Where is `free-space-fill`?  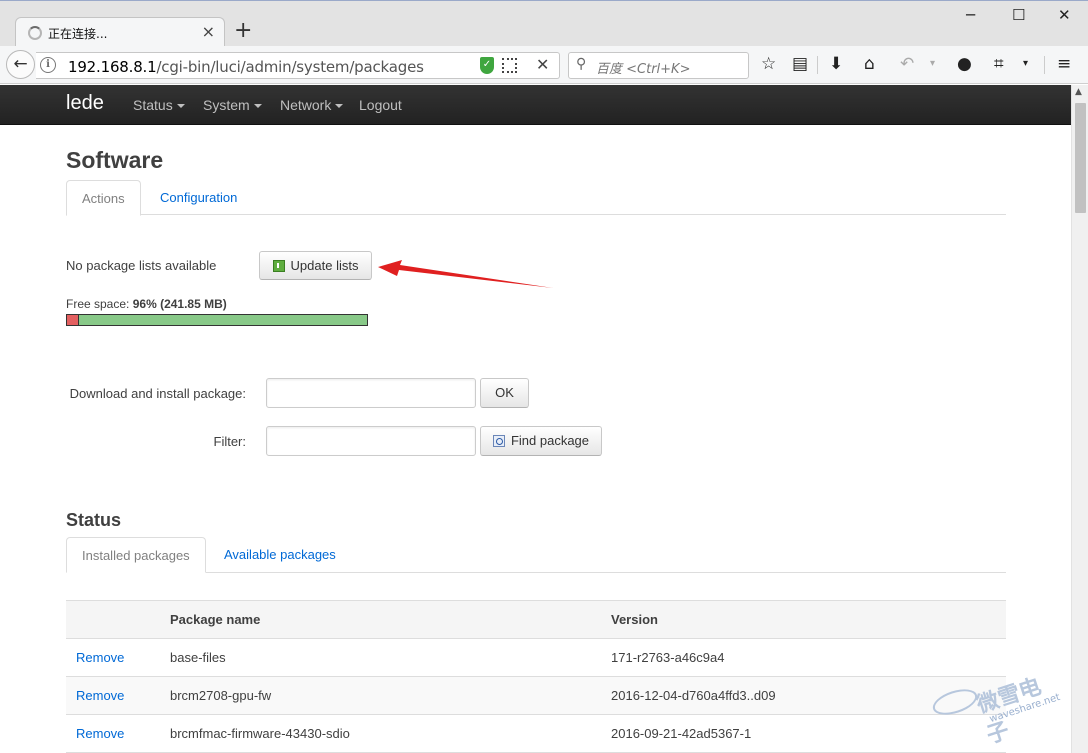 free-space-fill is located at coordinates (223, 320).